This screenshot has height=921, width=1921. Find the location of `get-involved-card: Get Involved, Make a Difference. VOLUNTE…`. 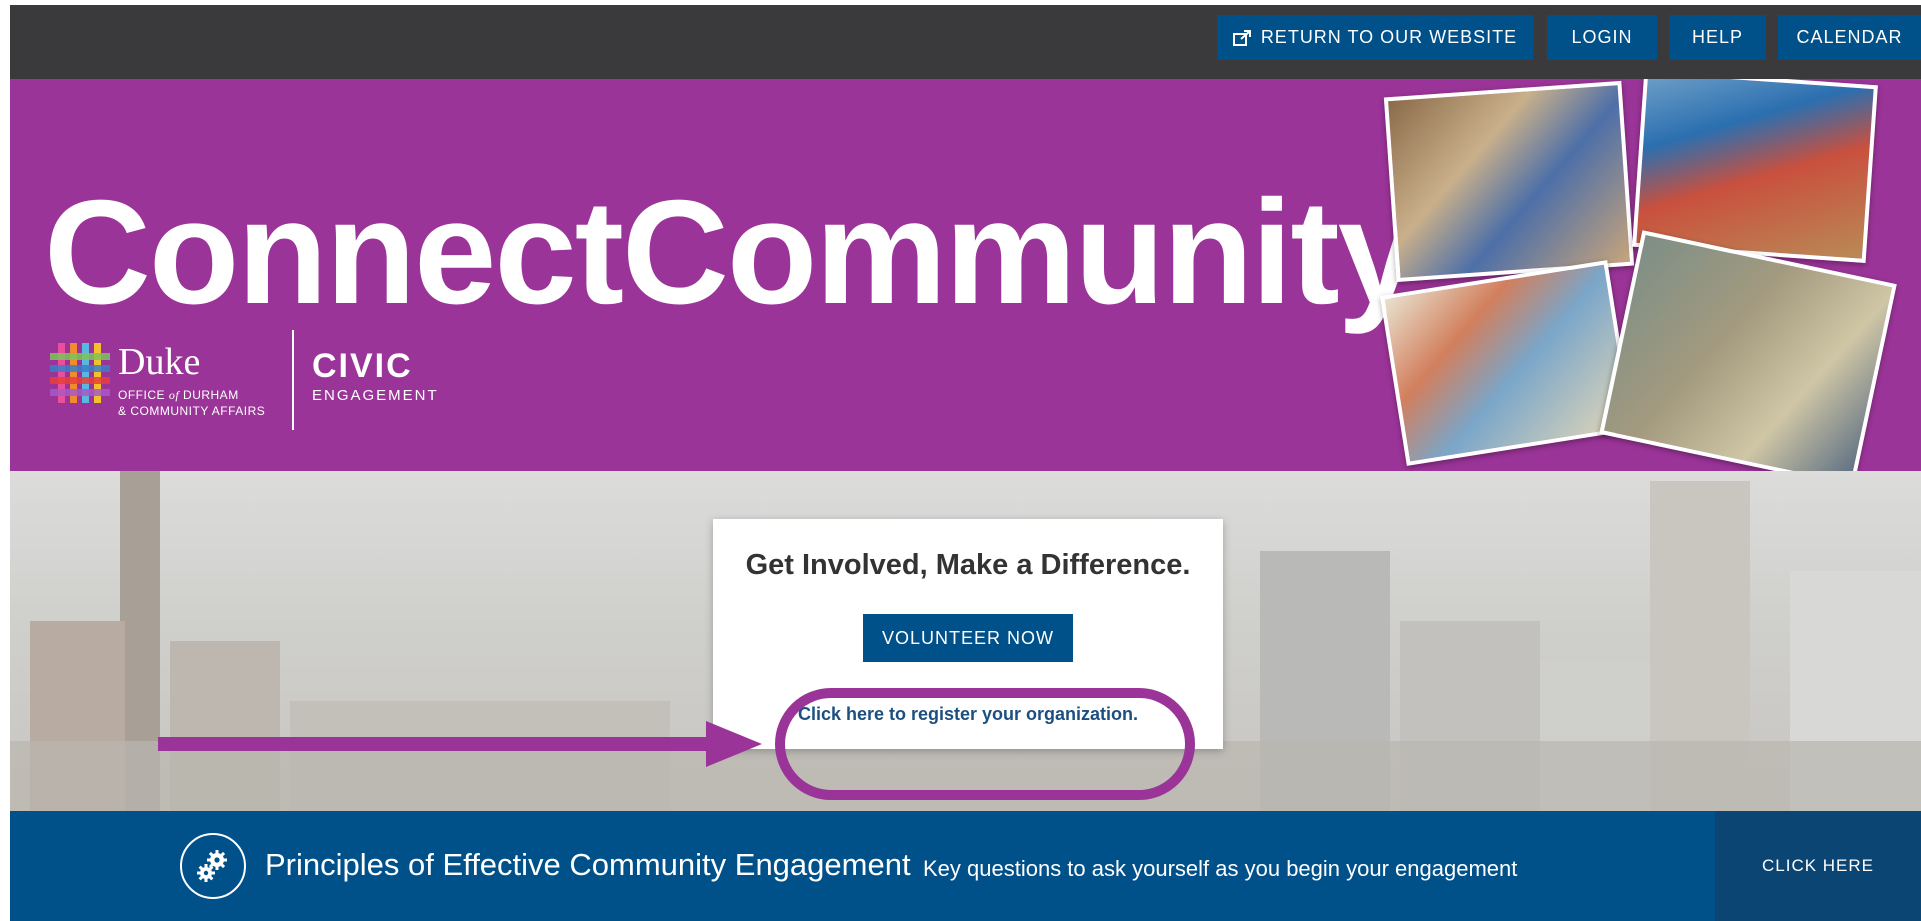

get-involved-card: Get Involved, Make a Difference. VOLUNTE… is located at coordinates (968, 634).